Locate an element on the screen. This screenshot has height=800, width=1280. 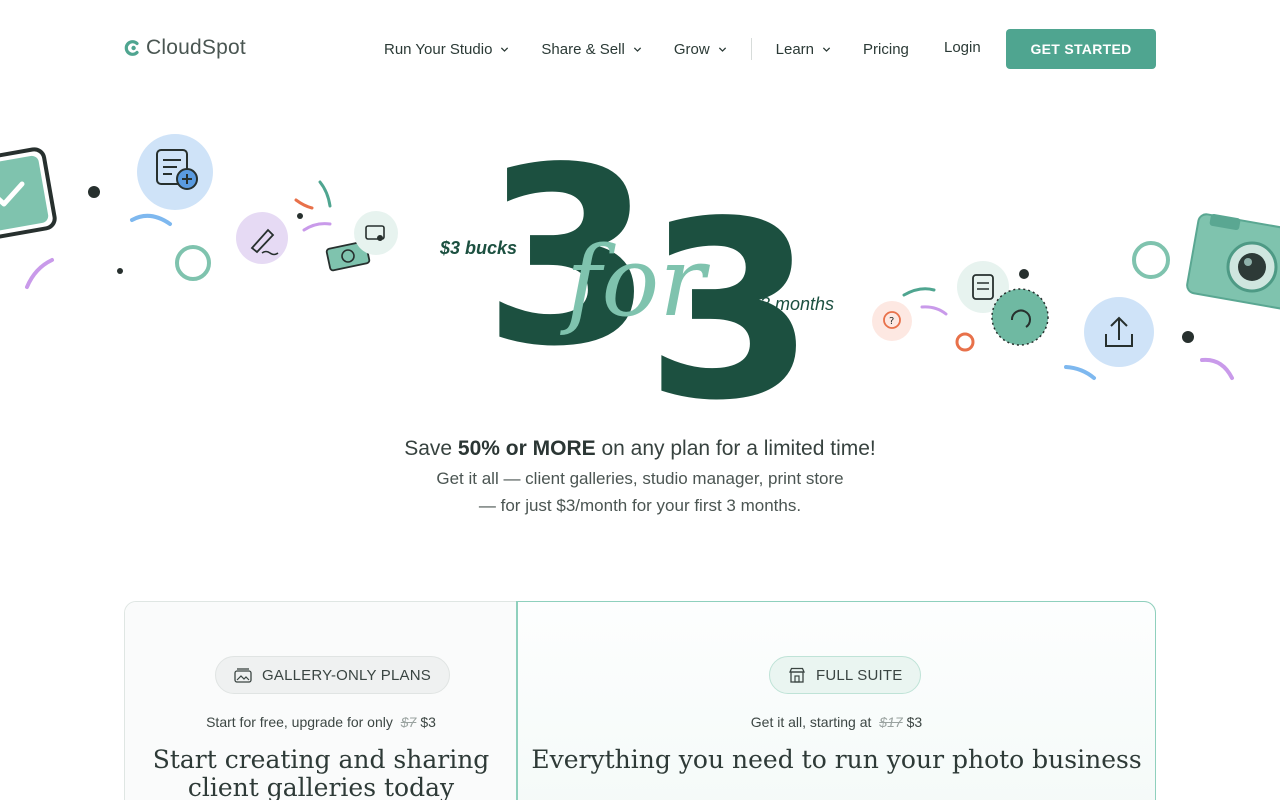
nav-label: Run Your Studio is located at coordinates (438, 49).